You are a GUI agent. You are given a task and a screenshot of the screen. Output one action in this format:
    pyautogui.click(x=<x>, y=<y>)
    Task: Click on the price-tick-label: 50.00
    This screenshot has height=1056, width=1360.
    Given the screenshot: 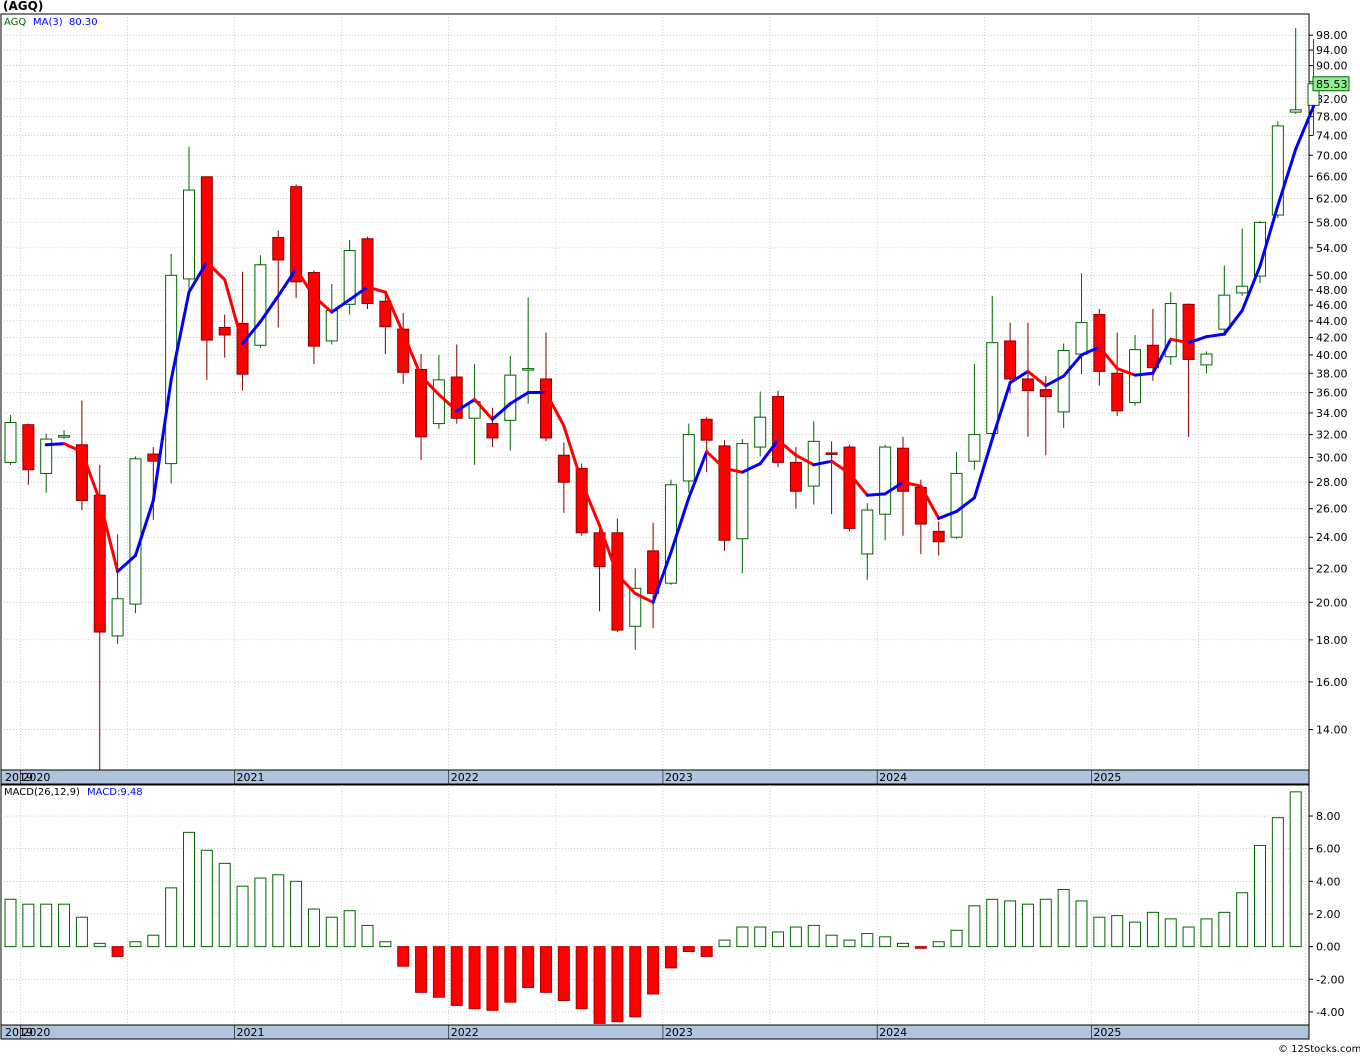 What is the action you would take?
    pyautogui.click(x=1332, y=275)
    